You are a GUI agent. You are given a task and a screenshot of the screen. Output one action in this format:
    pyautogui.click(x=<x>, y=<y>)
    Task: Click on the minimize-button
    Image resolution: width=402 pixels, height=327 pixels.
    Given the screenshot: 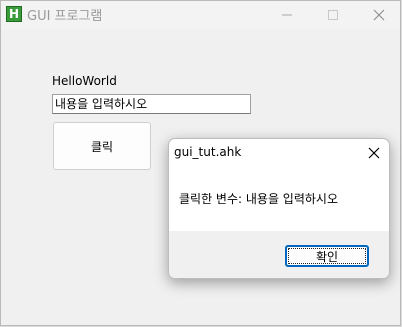 What is the action you would take?
    pyautogui.click(x=287, y=15)
    